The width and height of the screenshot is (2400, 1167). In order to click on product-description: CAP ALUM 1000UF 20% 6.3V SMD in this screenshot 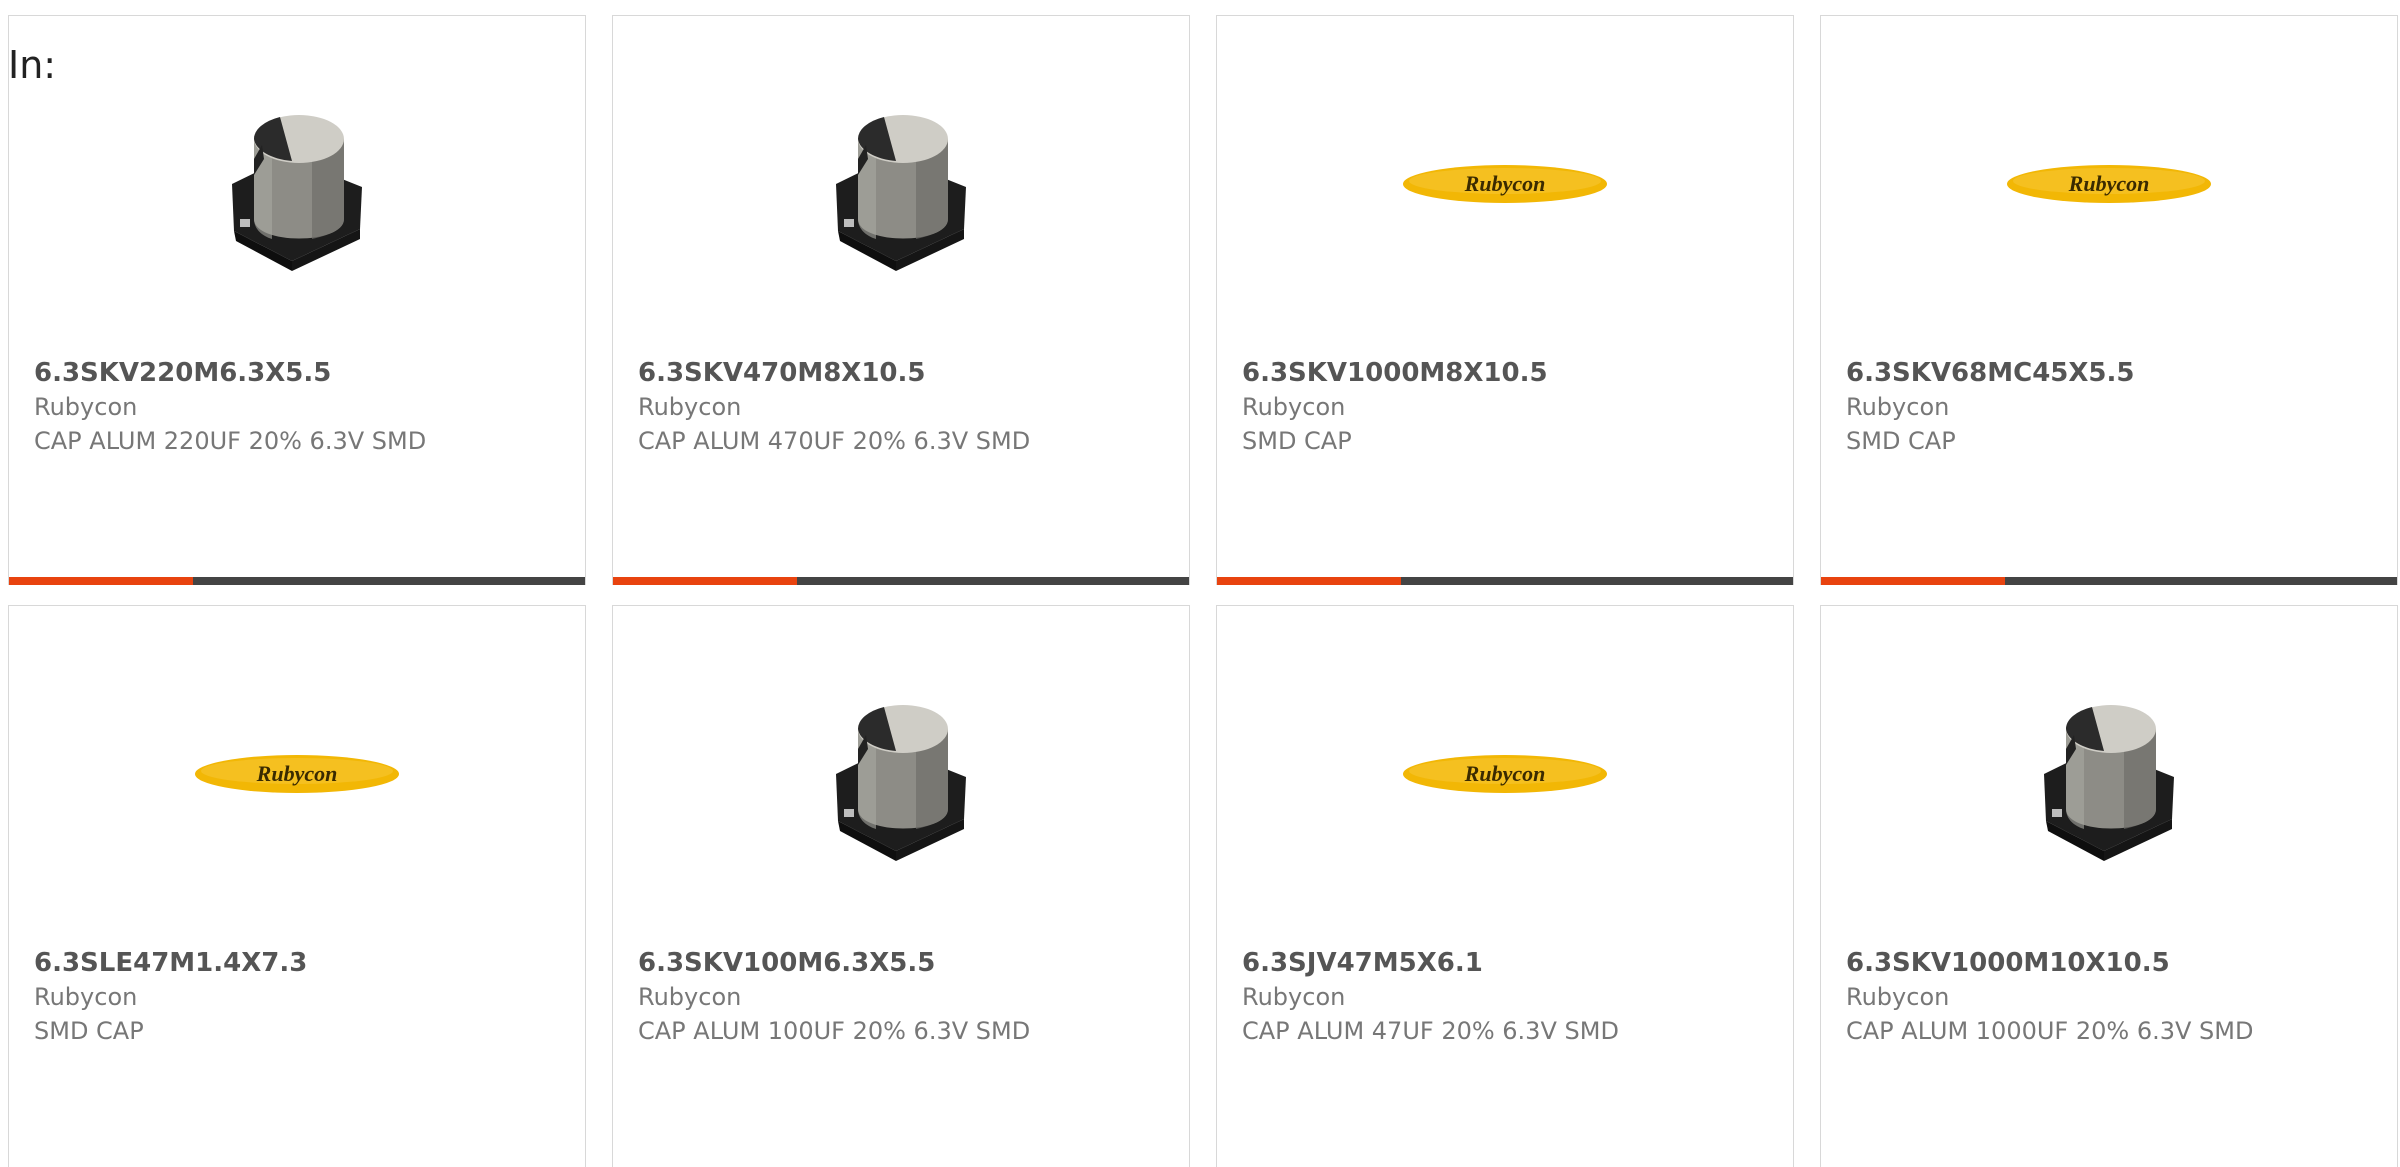, I will do `click(2050, 1031)`.